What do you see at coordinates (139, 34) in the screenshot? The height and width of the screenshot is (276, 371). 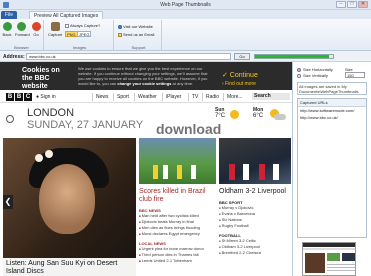 I see `send-email-label: Send us an Email` at bounding box center [139, 34].